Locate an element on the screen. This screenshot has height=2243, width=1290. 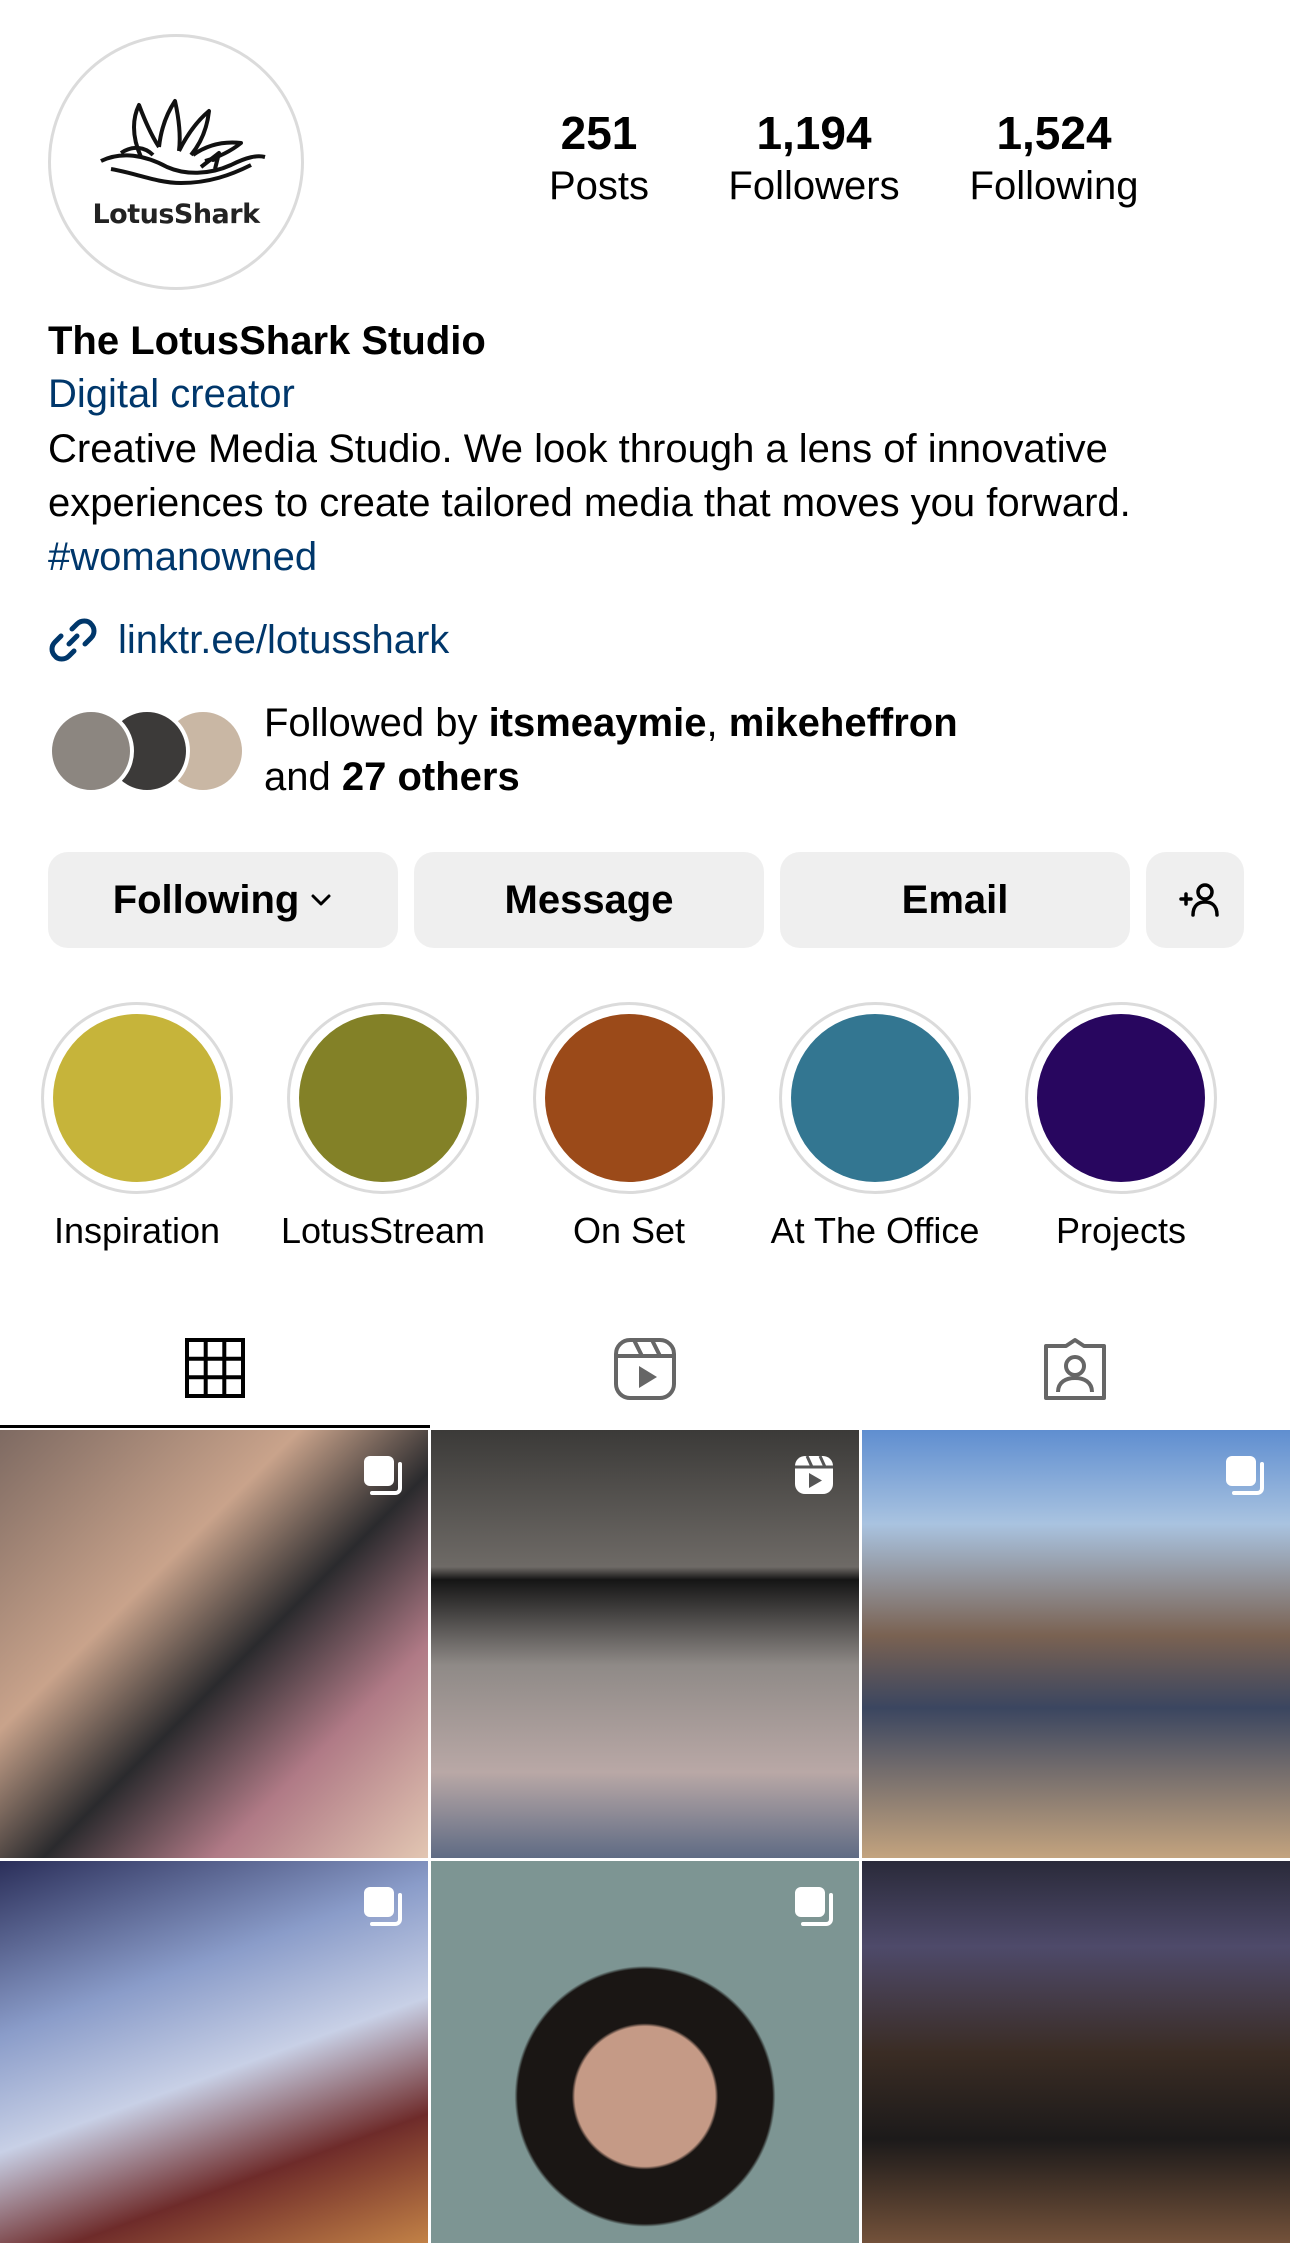
grid-icon is located at coordinates (215, 1367).